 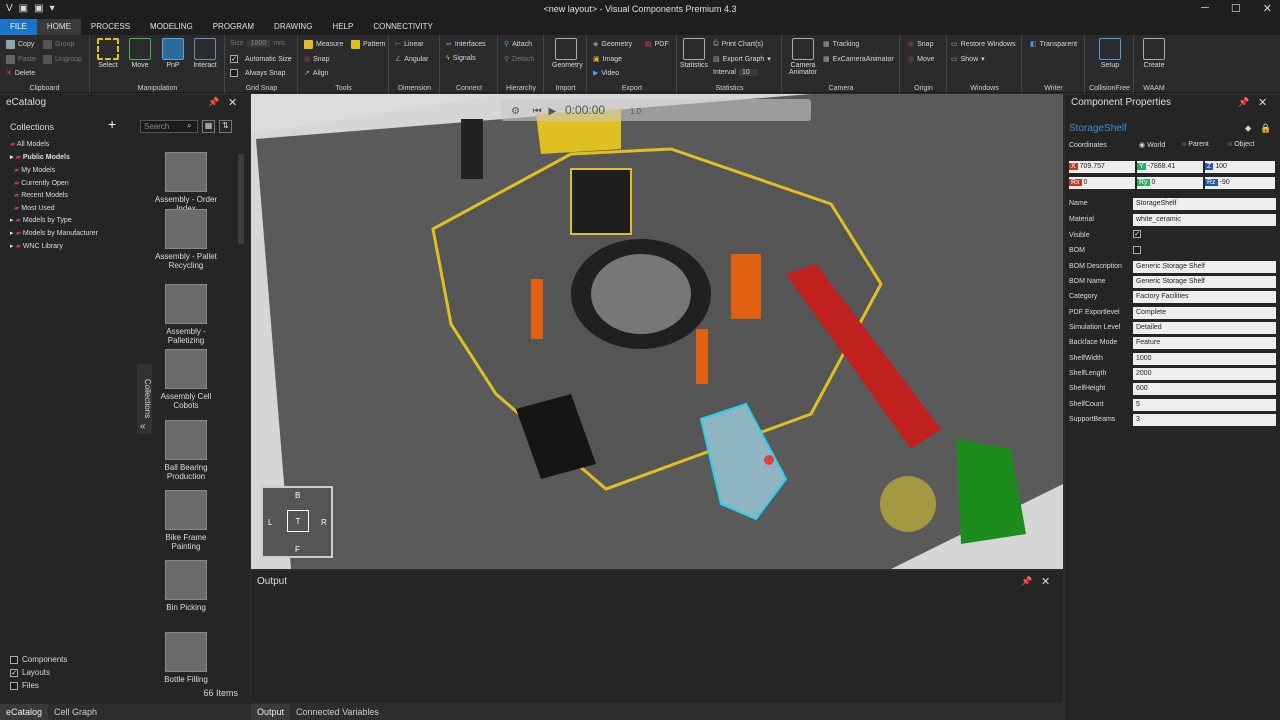 I want to click on tree-item-models-by-manufacturer: ▸ ▰ Models by Manufacturer, so click(x=54, y=233).